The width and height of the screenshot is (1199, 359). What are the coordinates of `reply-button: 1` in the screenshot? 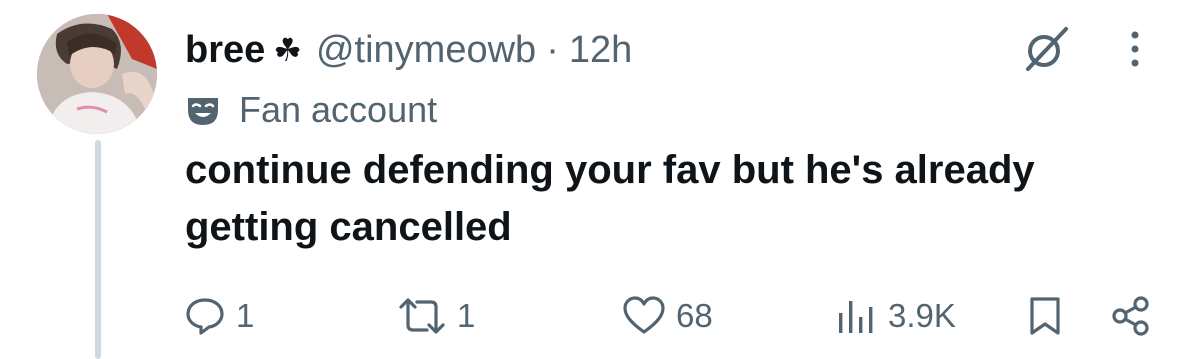 It's located at (219, 316).